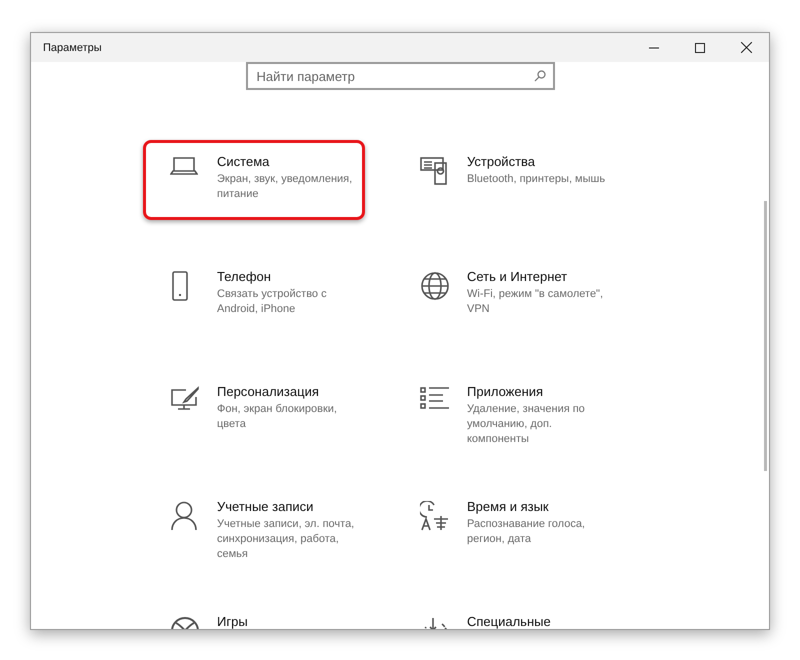  Describe the element at coordinates (509, 621) in the screenshot. I see `tile-title: Специальные` at that location.